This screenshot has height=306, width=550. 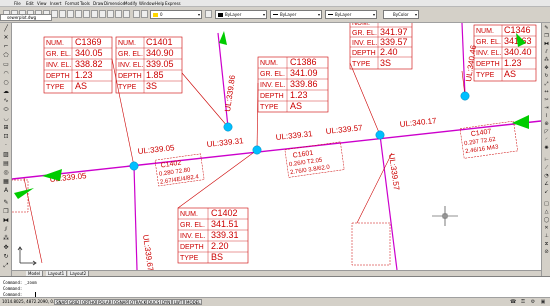 I want to click on pipe-callout-2: C1601 0.26/0 T2.05 2.76/0 3.8/62.0, so click(x=314, y=159).